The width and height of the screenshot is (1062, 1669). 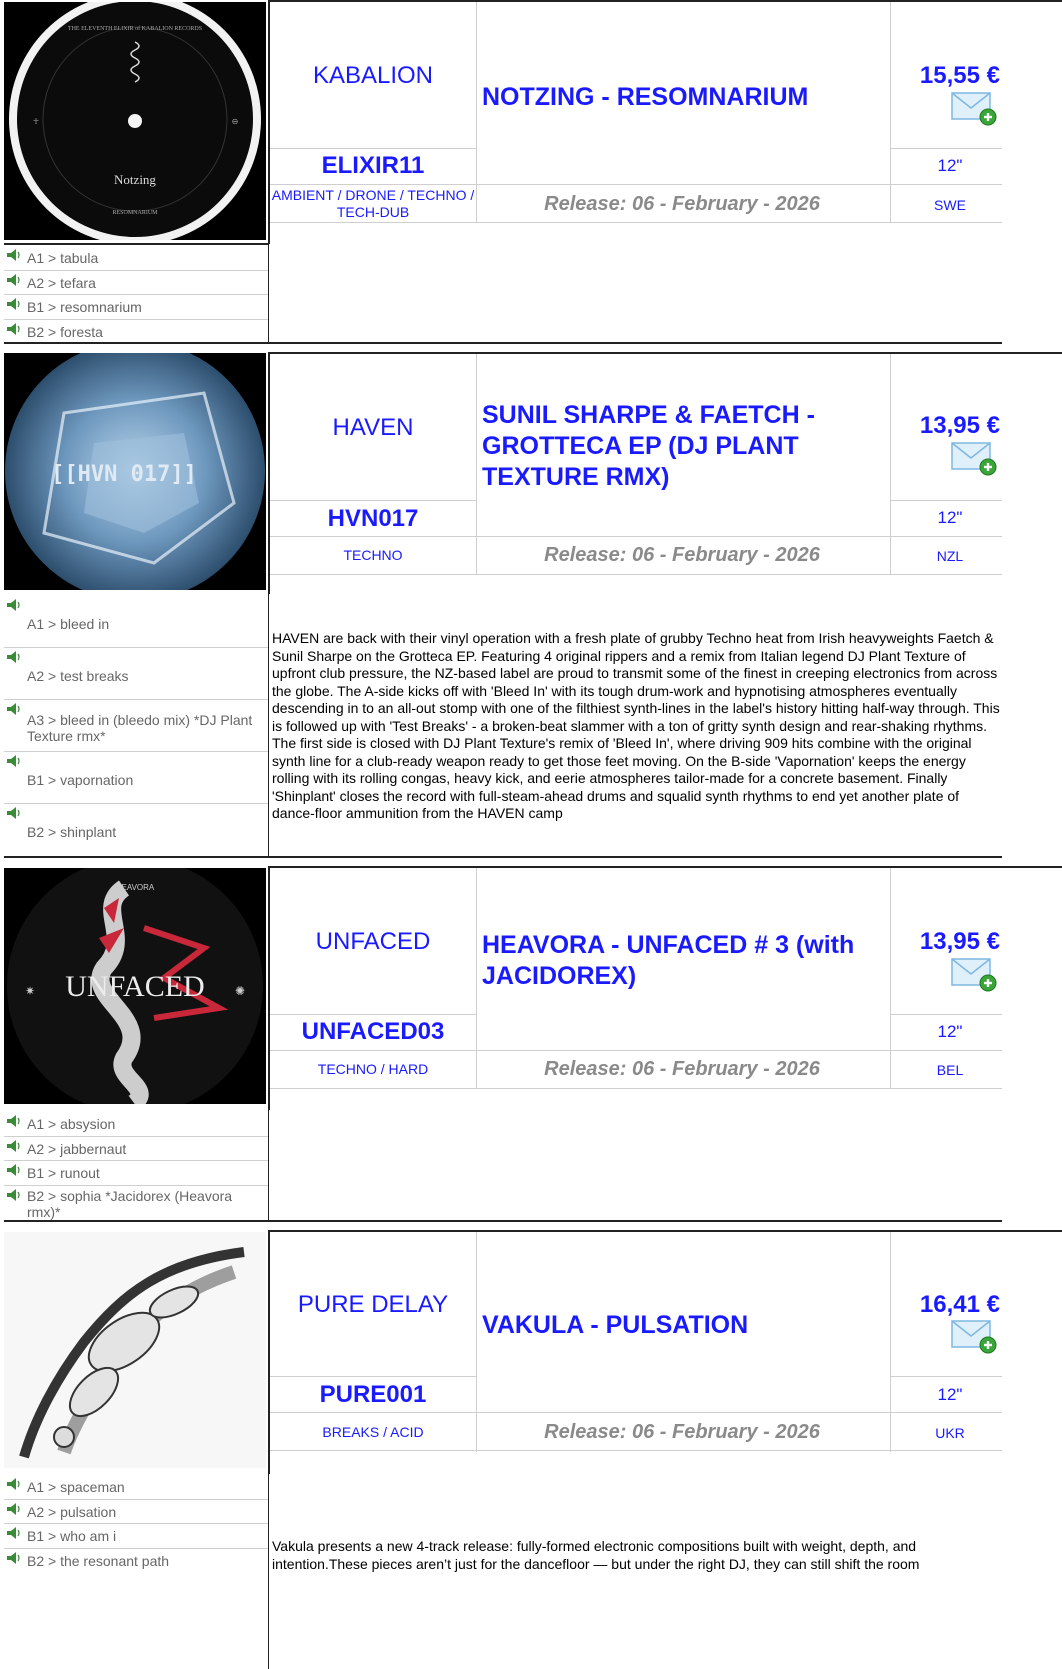 I want to click on track-item: B2 > sophia *Jacidorex (Heavora rmx)*, so click(x=136, y=1204).